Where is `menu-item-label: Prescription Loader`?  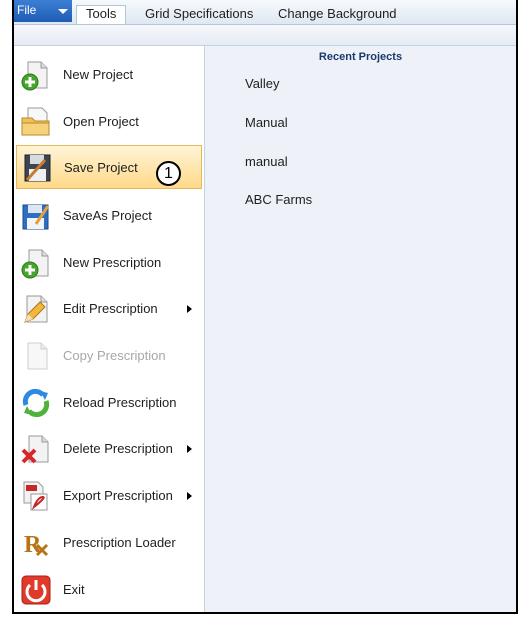
menu-item-label: Prescription Loader is located at coordinates (119, 542).